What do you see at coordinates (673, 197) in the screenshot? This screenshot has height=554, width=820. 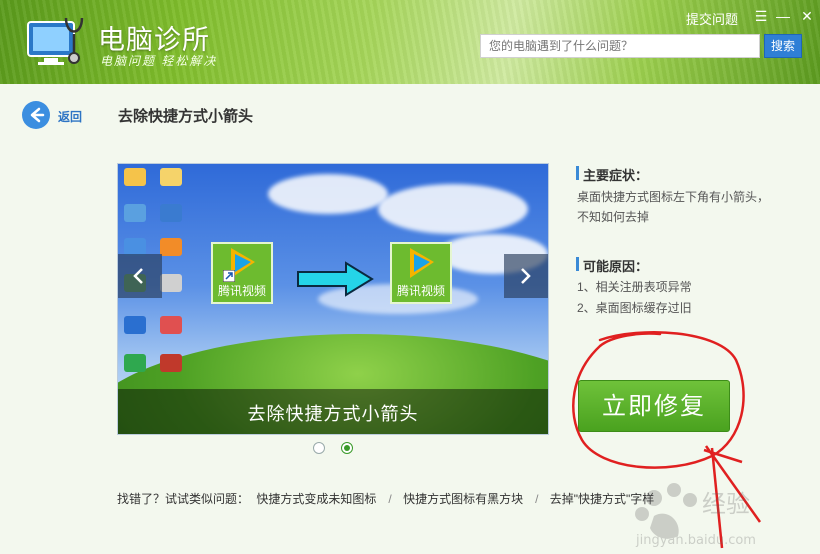 I see `symptoms-line-1: 桌面快捷方式图标左下角有小箭头，` at bounding box center [673, 197].